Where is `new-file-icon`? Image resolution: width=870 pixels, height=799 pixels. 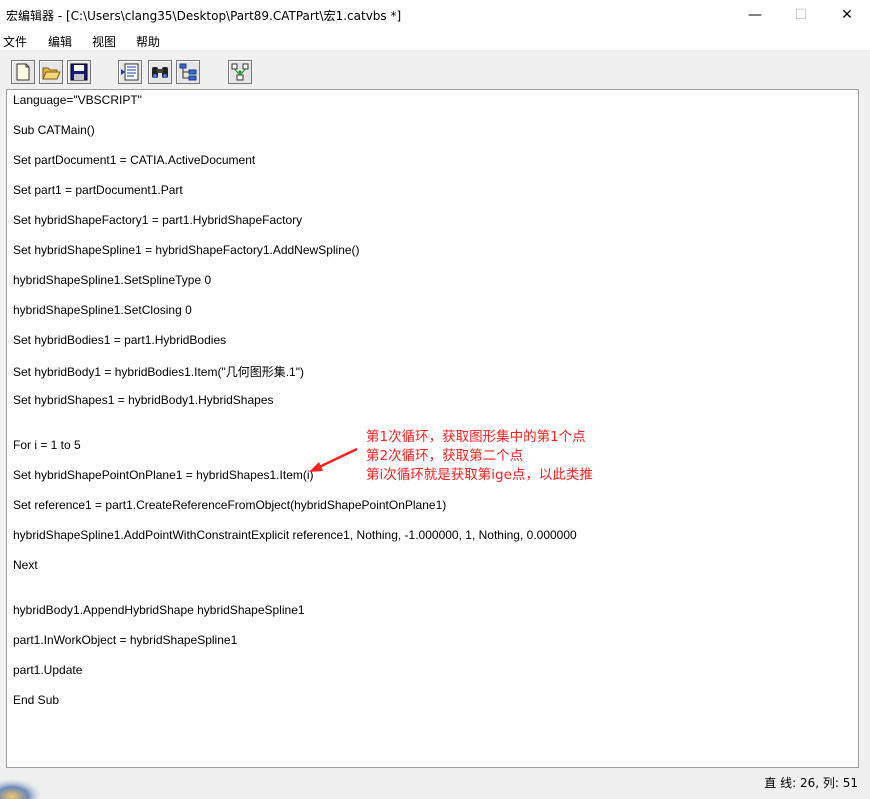
new-file-icon is located at coordinates (23, 72).